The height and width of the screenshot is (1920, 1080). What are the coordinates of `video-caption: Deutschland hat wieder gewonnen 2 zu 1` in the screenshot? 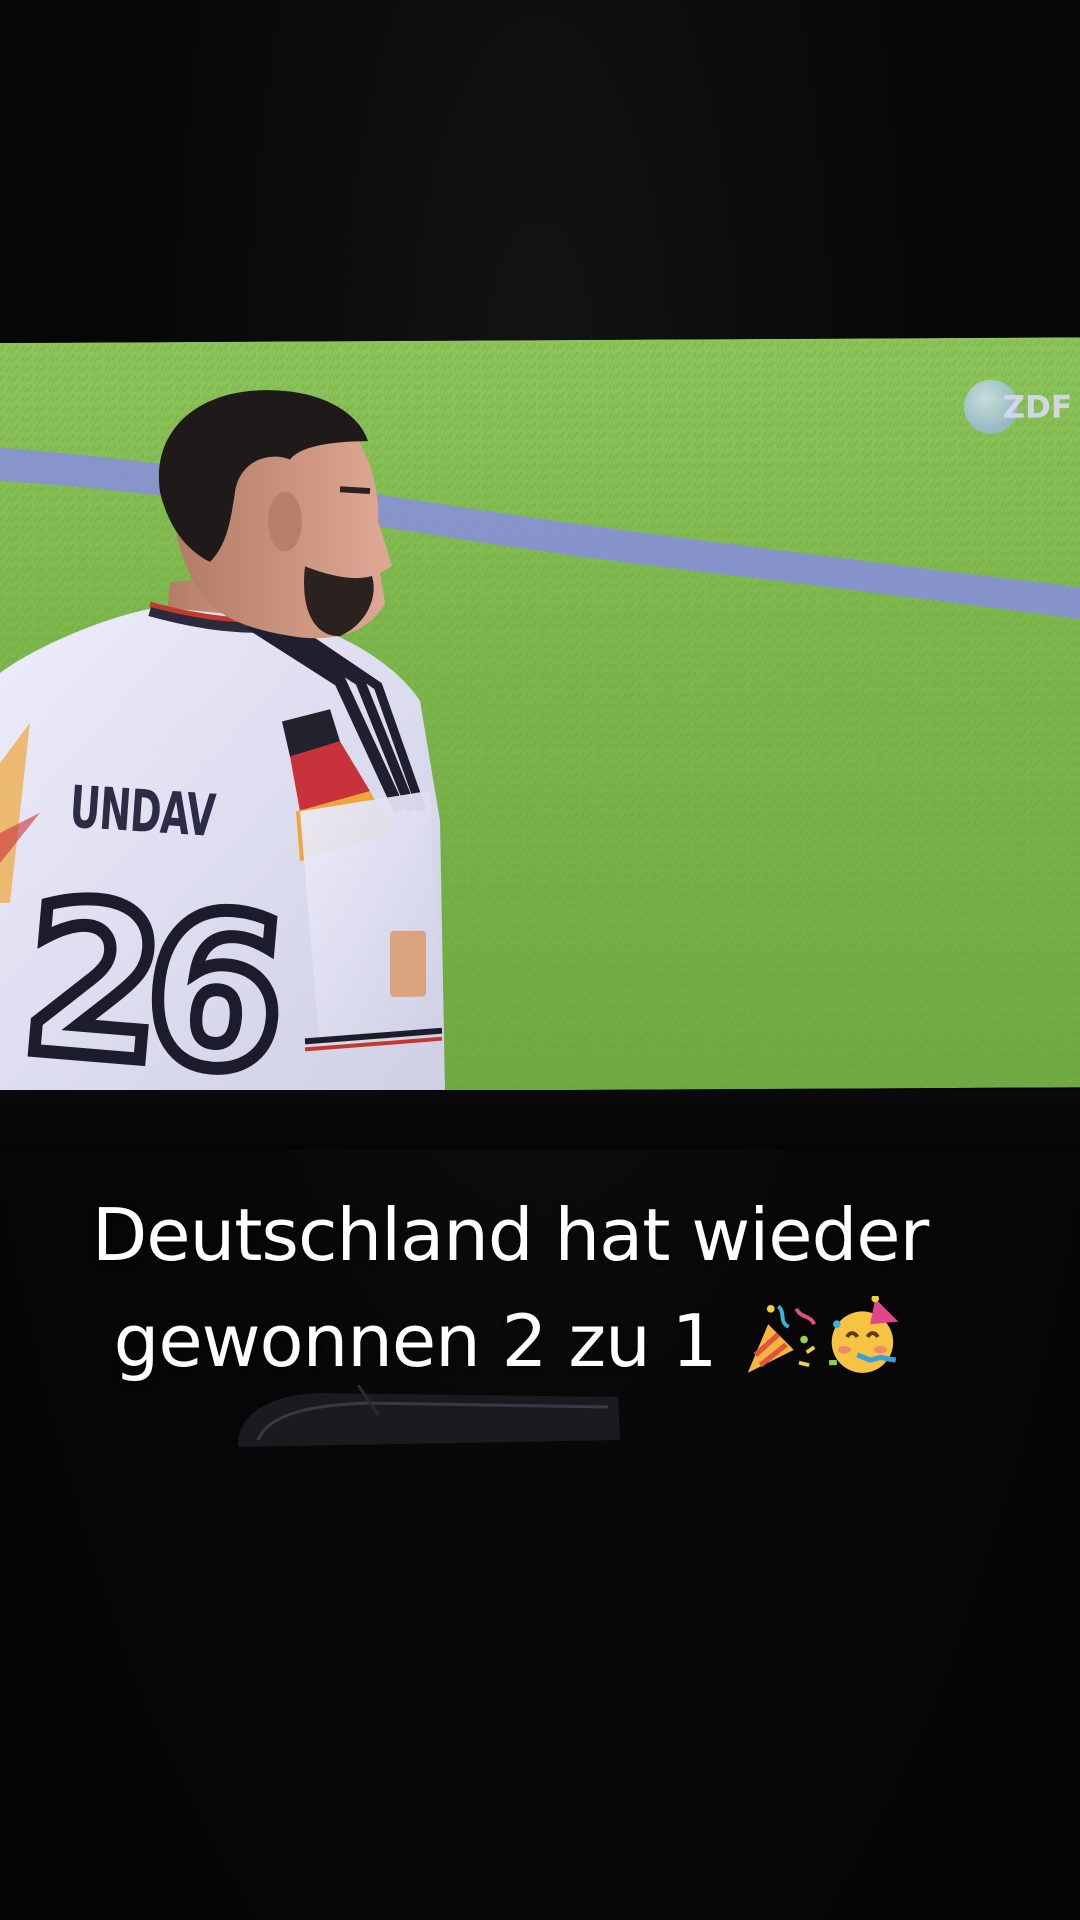 It's located at (510, 1288).